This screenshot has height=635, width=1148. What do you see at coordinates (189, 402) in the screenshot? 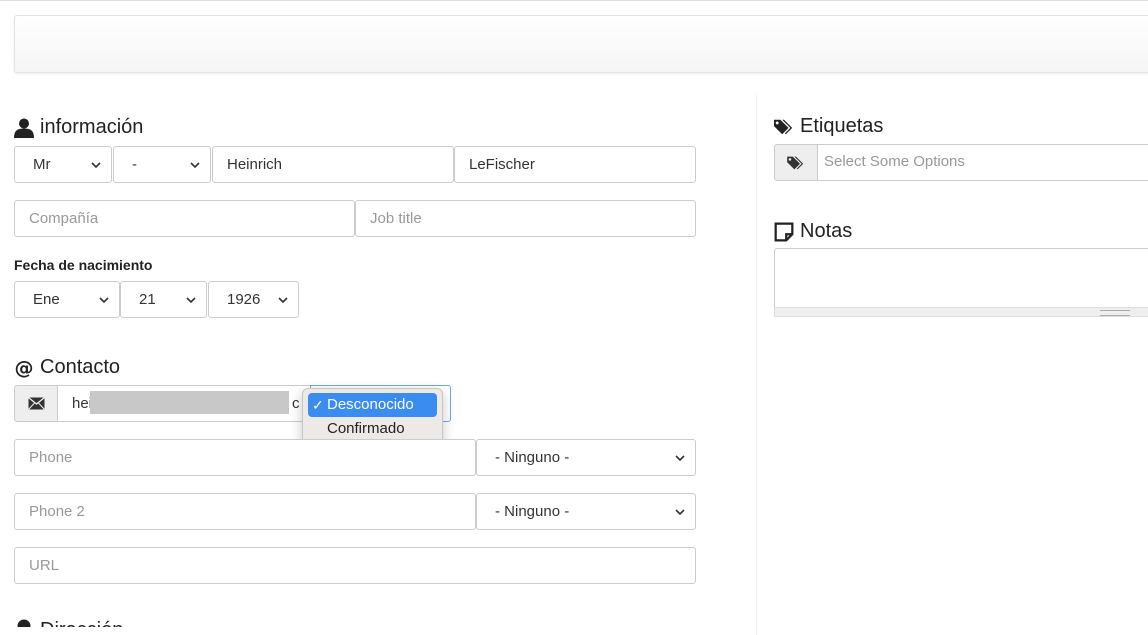
I see `email-redaction` at bounding box center [189, 402].